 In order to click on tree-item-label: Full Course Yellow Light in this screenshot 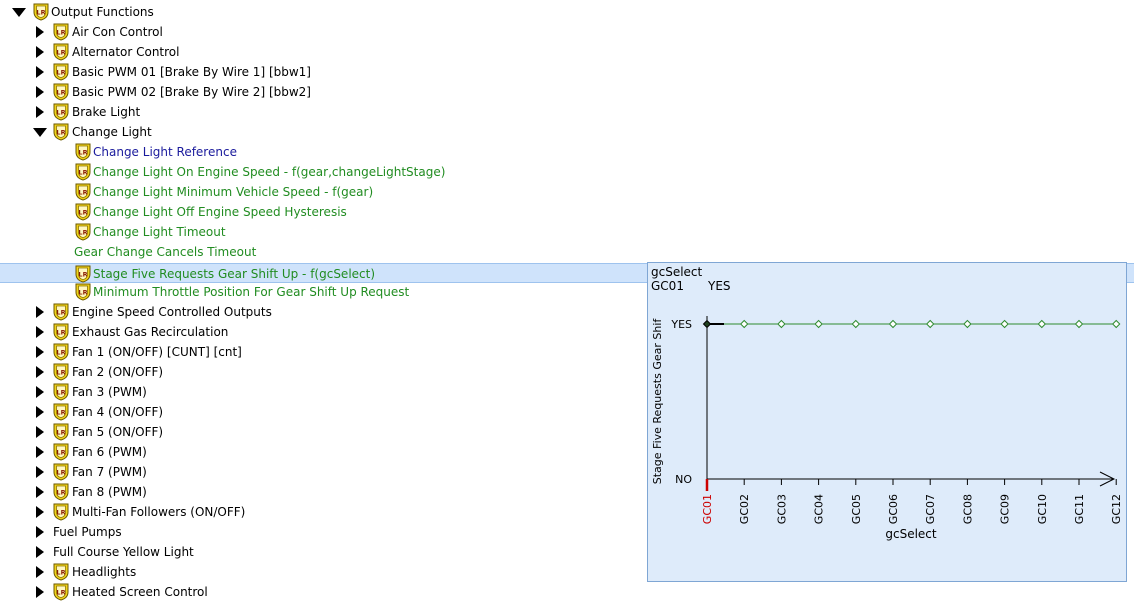, I will do `click(123, 552)`.